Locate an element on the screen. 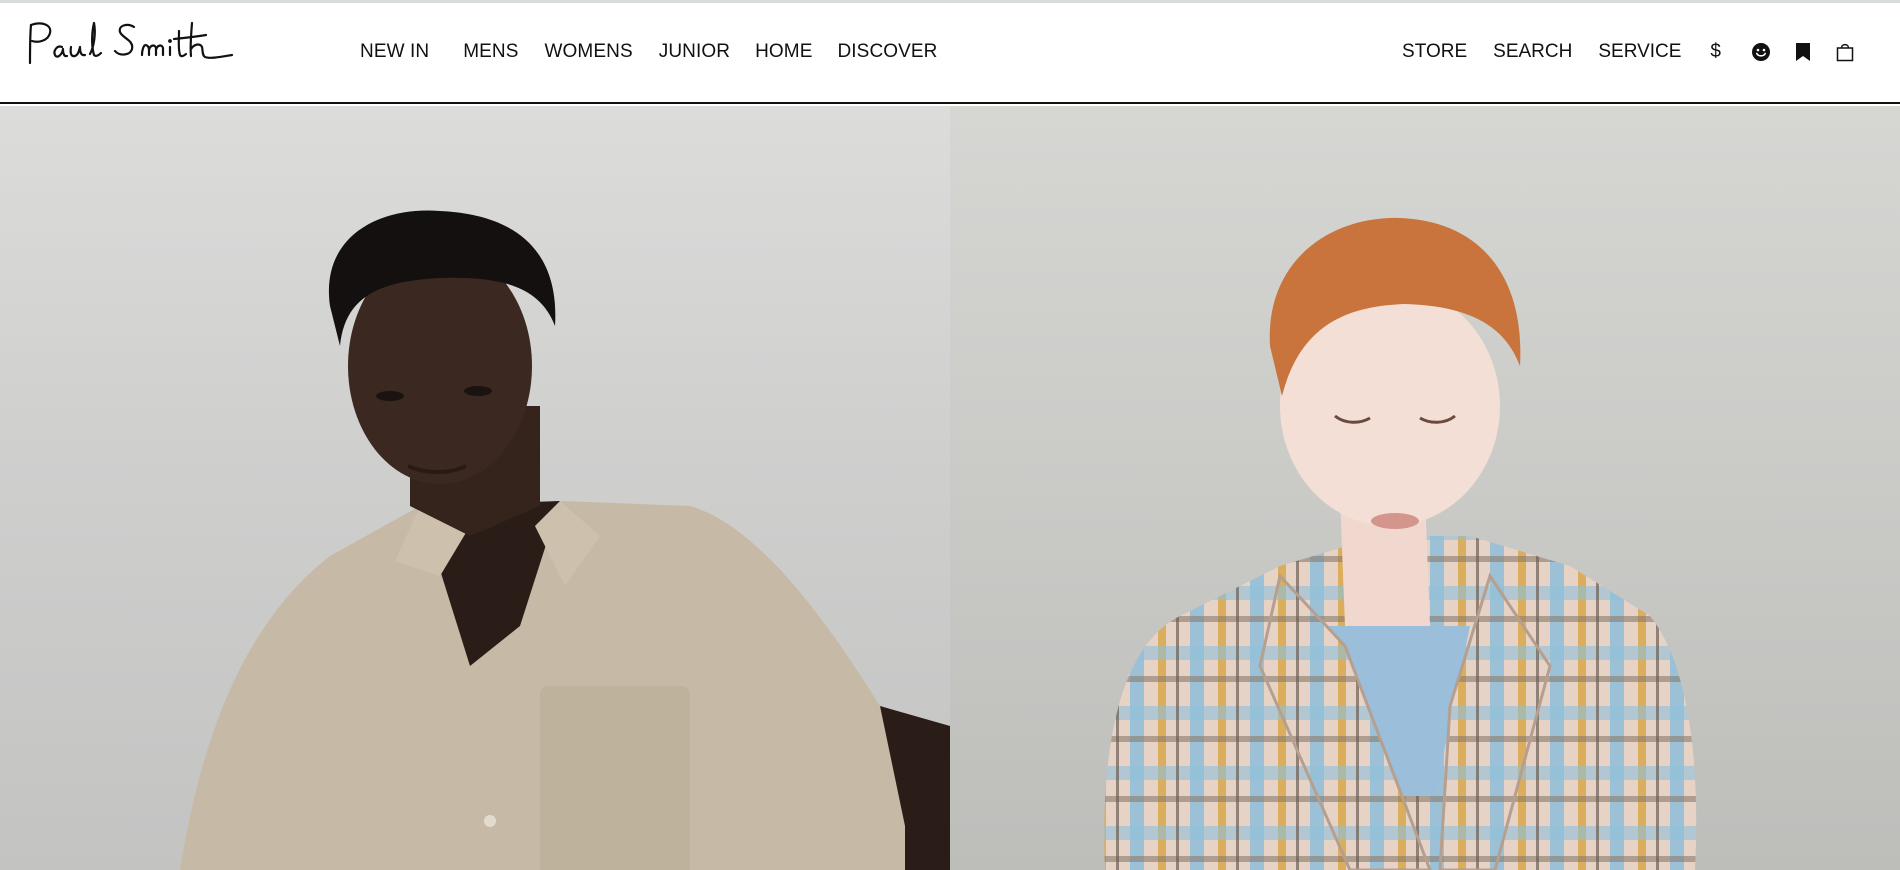 This screenshot has height=870, width=1900. nav-item-new-in: NEW IN is located at coordinates (394, 52).